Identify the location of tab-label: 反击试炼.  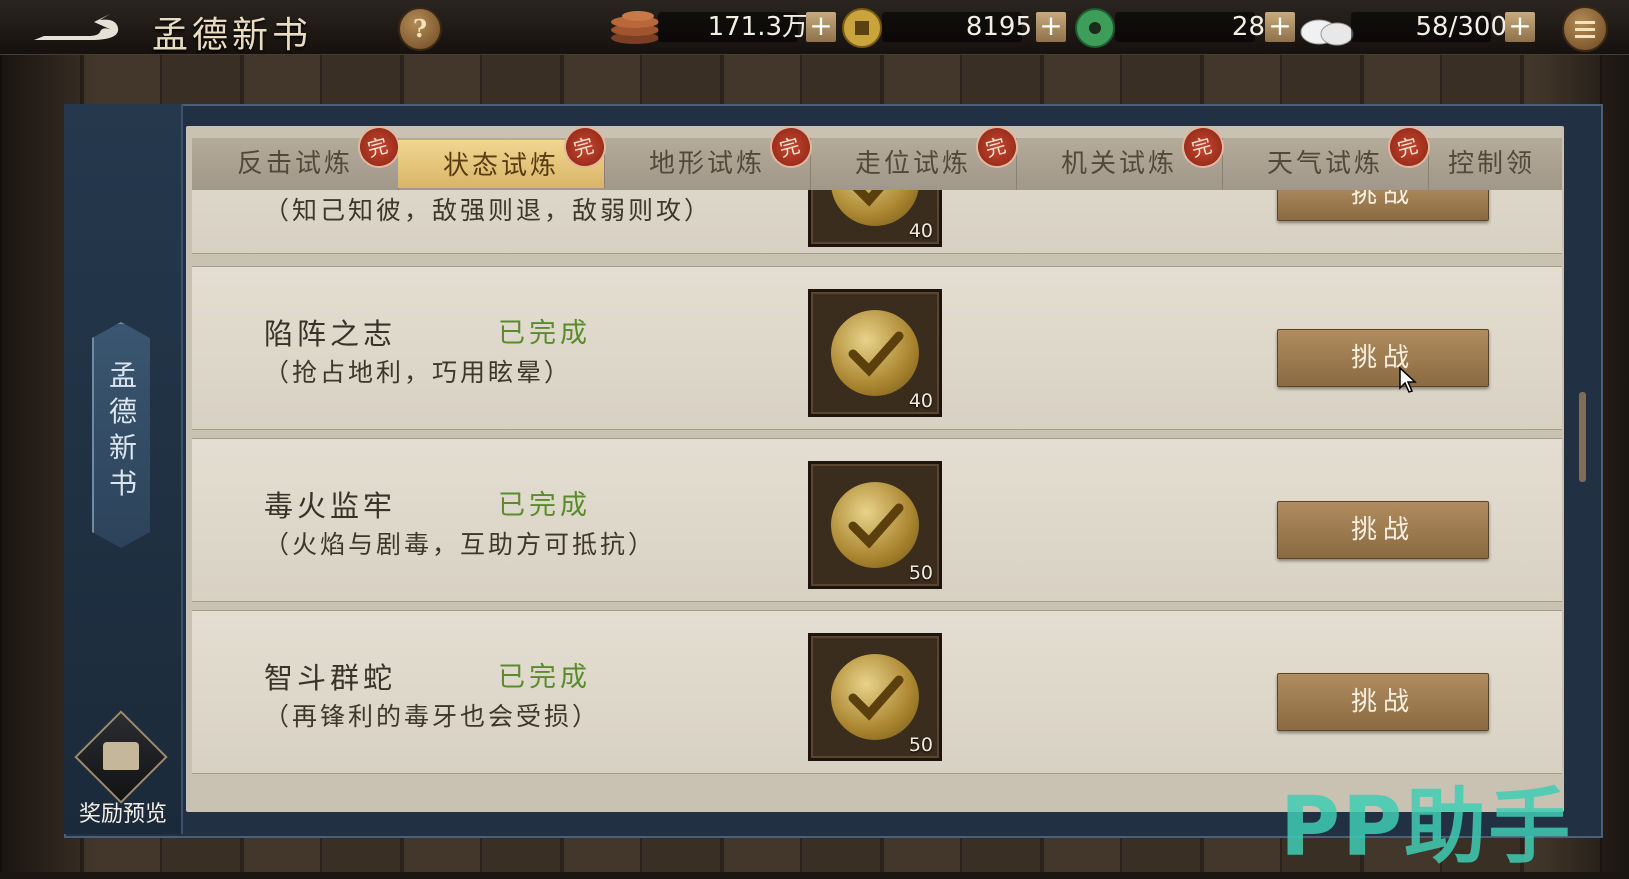
(294, 164).